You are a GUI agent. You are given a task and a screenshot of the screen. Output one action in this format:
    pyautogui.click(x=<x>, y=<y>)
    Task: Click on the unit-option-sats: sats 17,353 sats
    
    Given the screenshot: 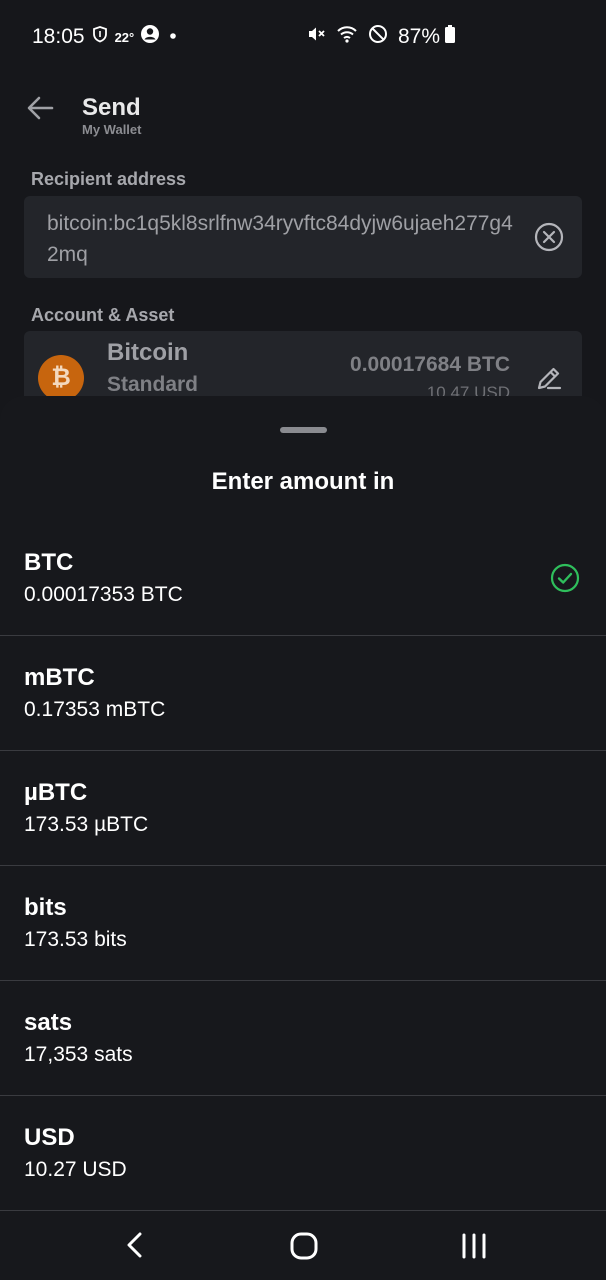 What is the action you would take?
    pyautogui.click(x=303, y=1038)
    